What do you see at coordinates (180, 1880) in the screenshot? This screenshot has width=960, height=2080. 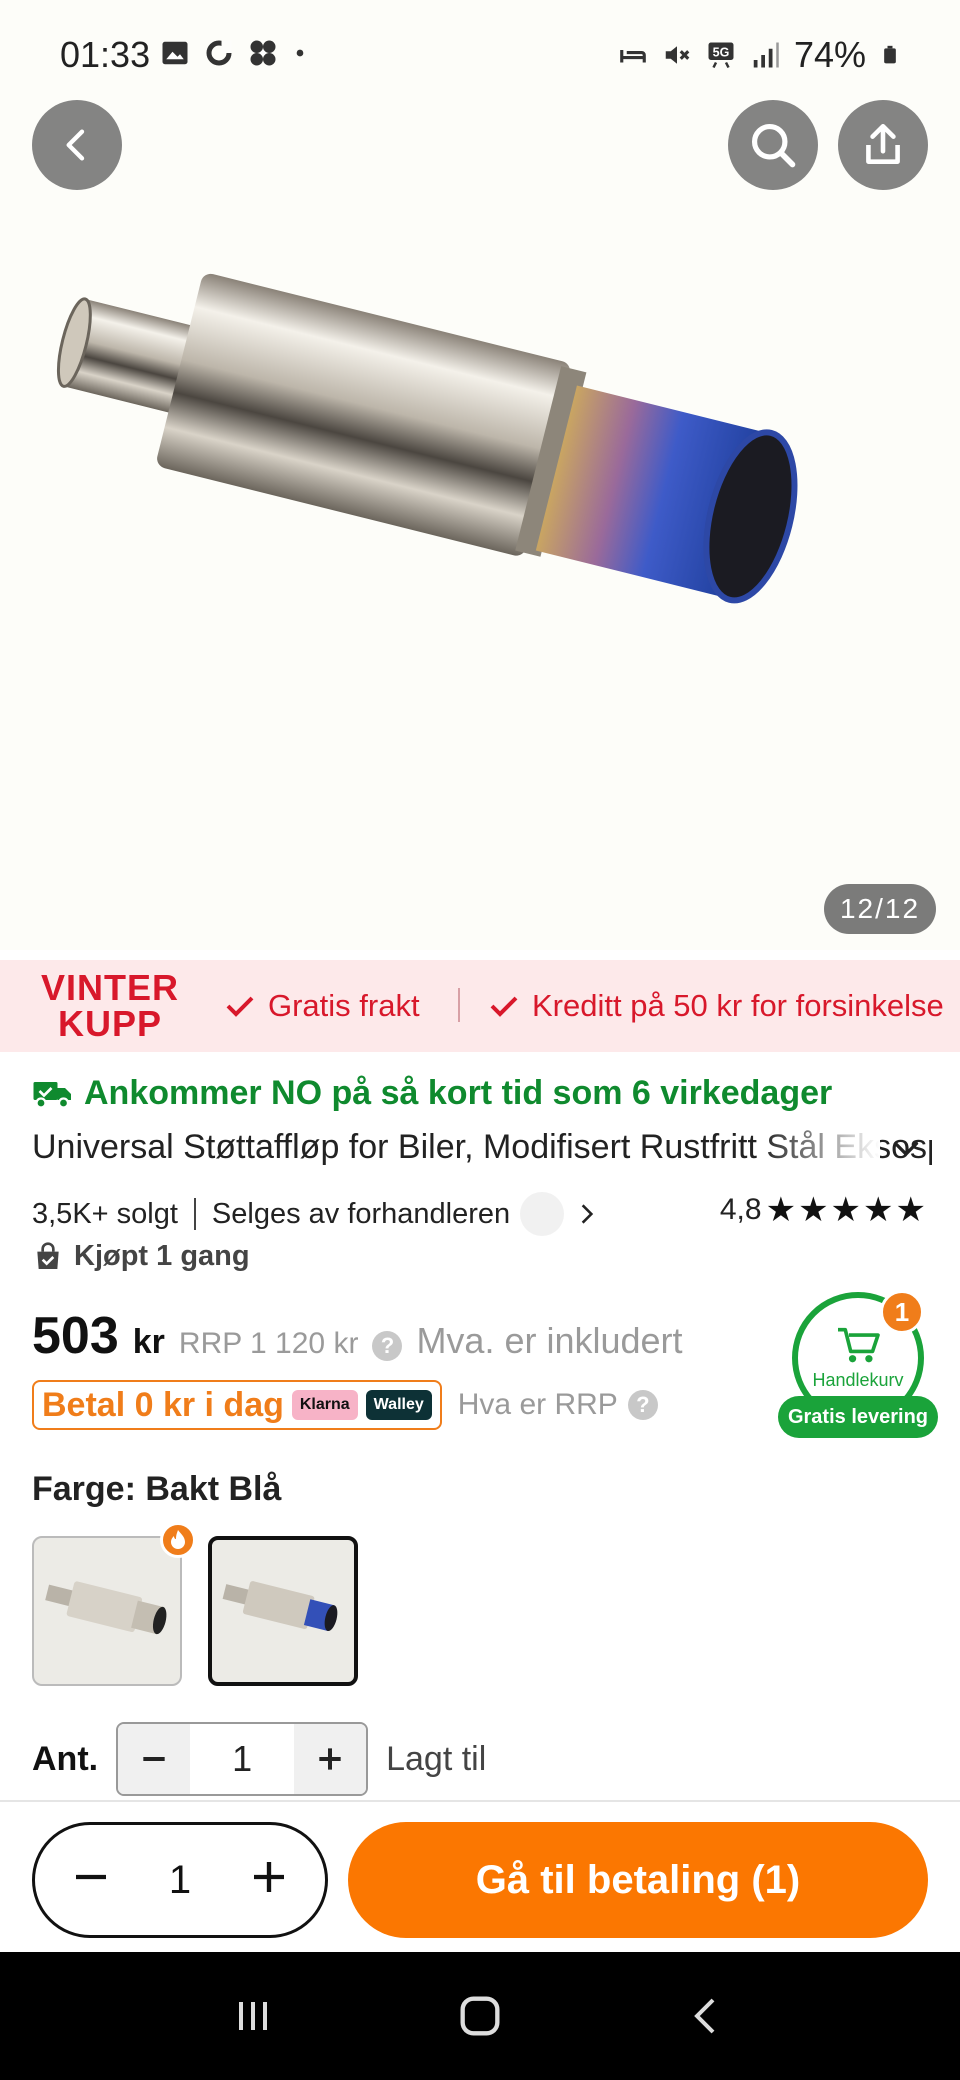 I see `cart-quantity-stepper: 1` at bounding box center [180, 1880].